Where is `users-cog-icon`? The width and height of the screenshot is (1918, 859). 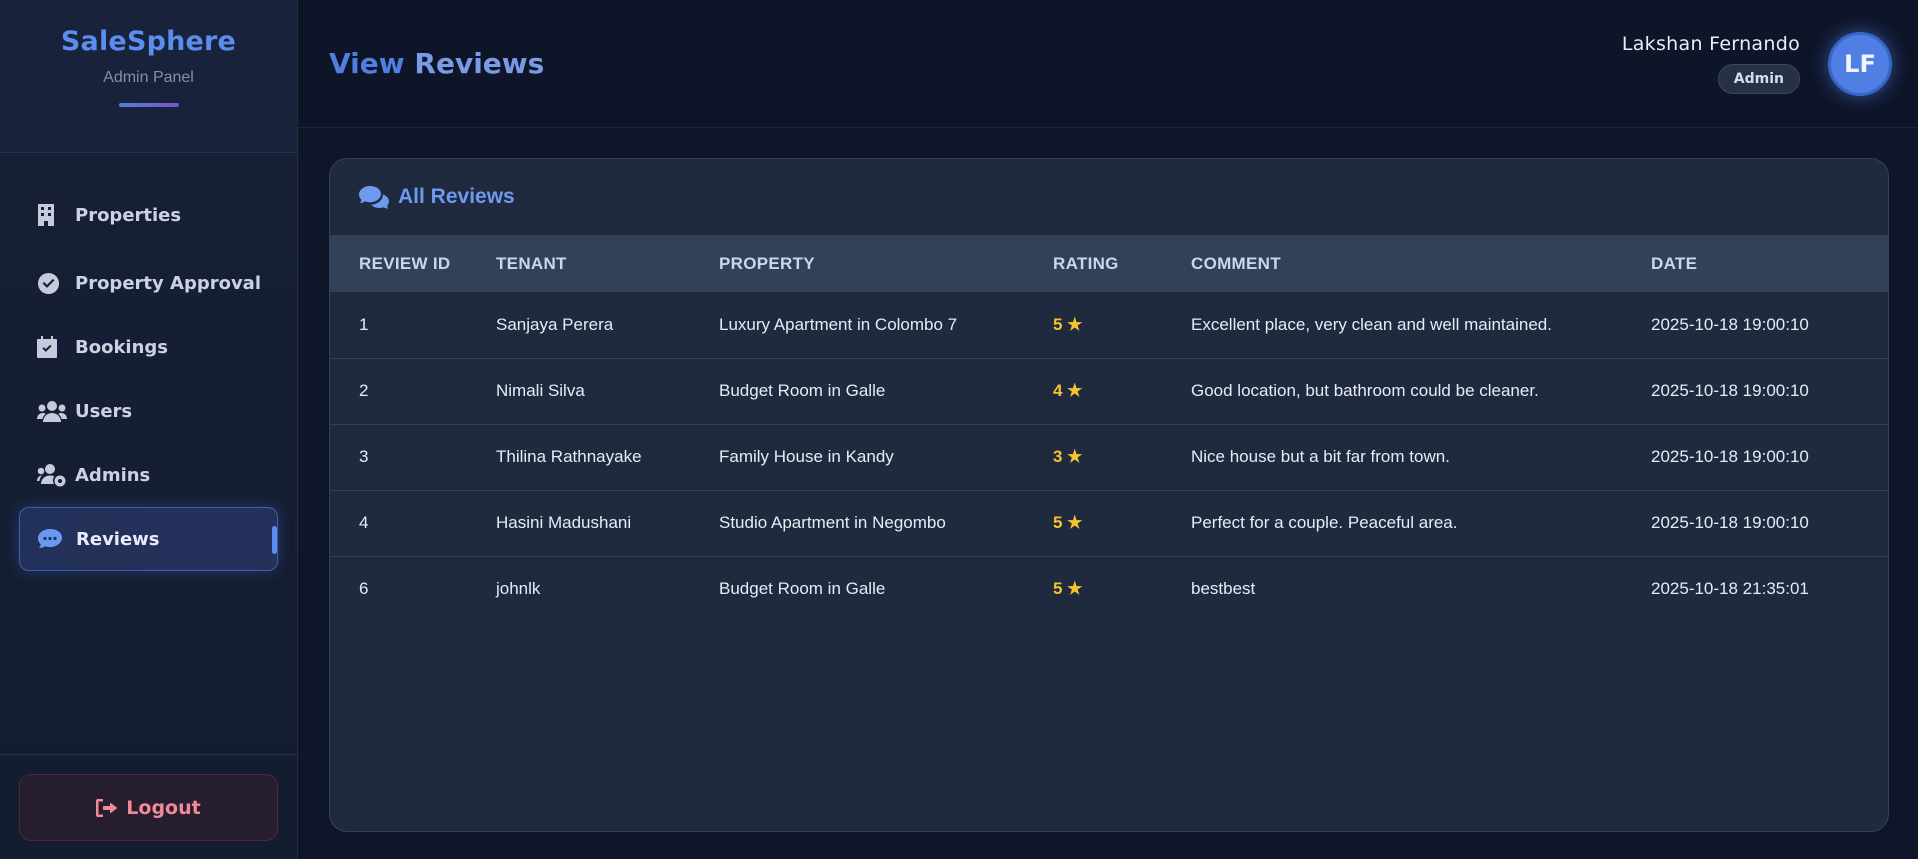 users-cog-icon is located at coordinates (52, 475).